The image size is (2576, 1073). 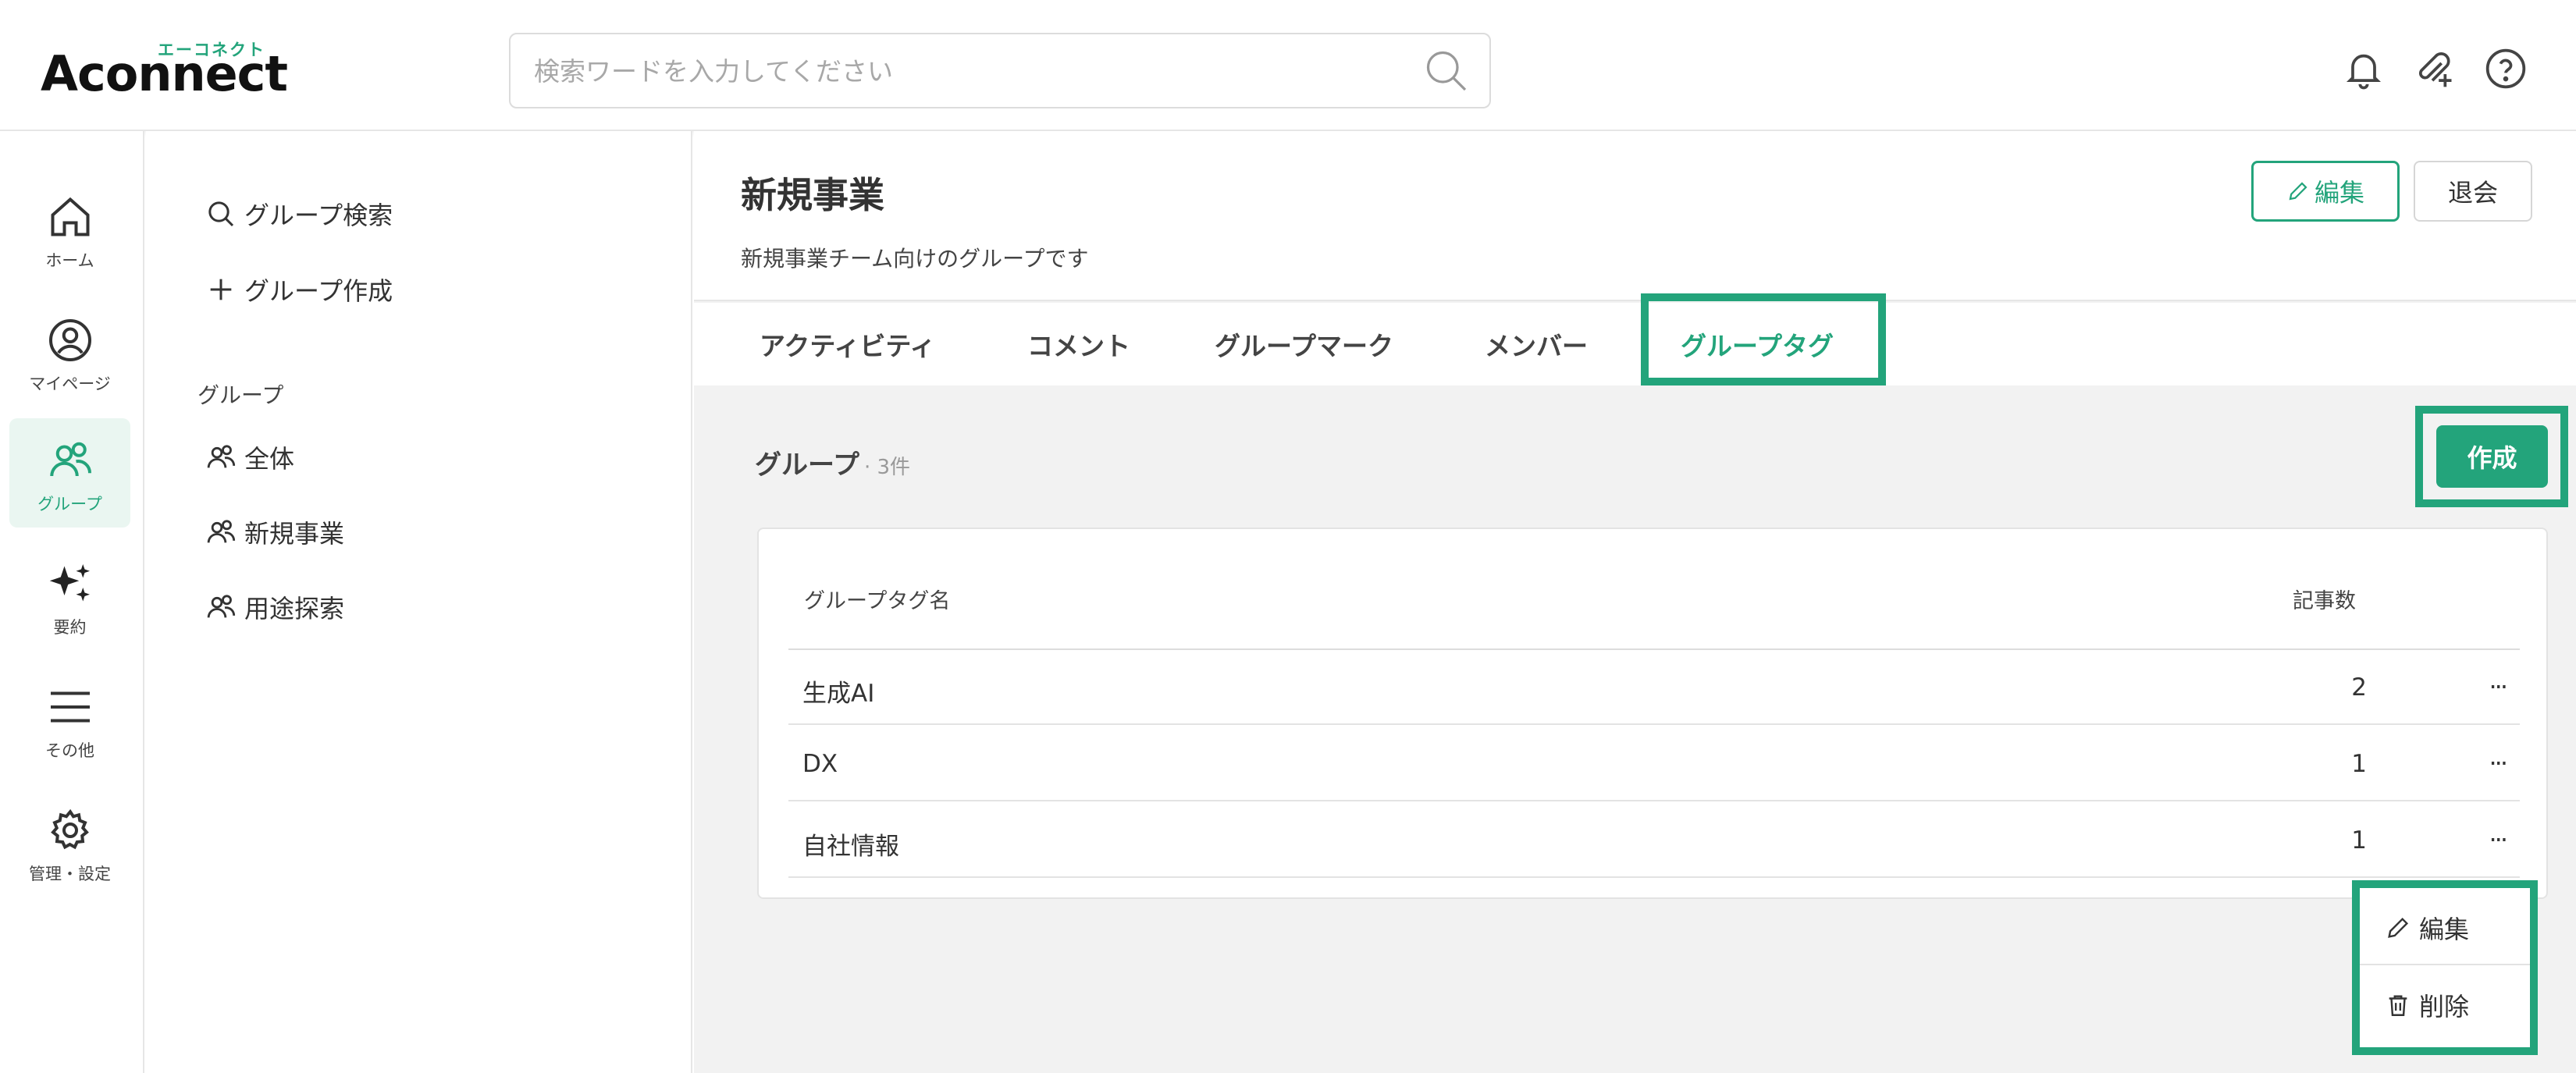 I want to click on edit-group-label: 編集, so click(x=2339, y=193).